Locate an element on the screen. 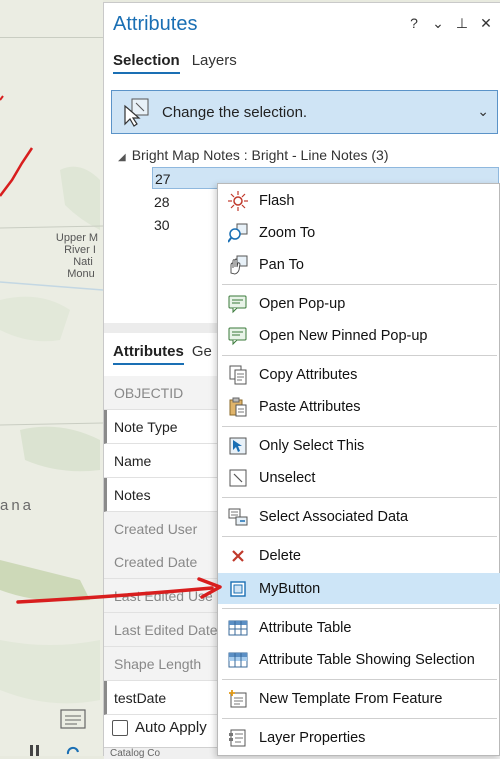 This screenshot has width=500, height=759. tab-attributes: Attributes is located at coordinates (148, 354).